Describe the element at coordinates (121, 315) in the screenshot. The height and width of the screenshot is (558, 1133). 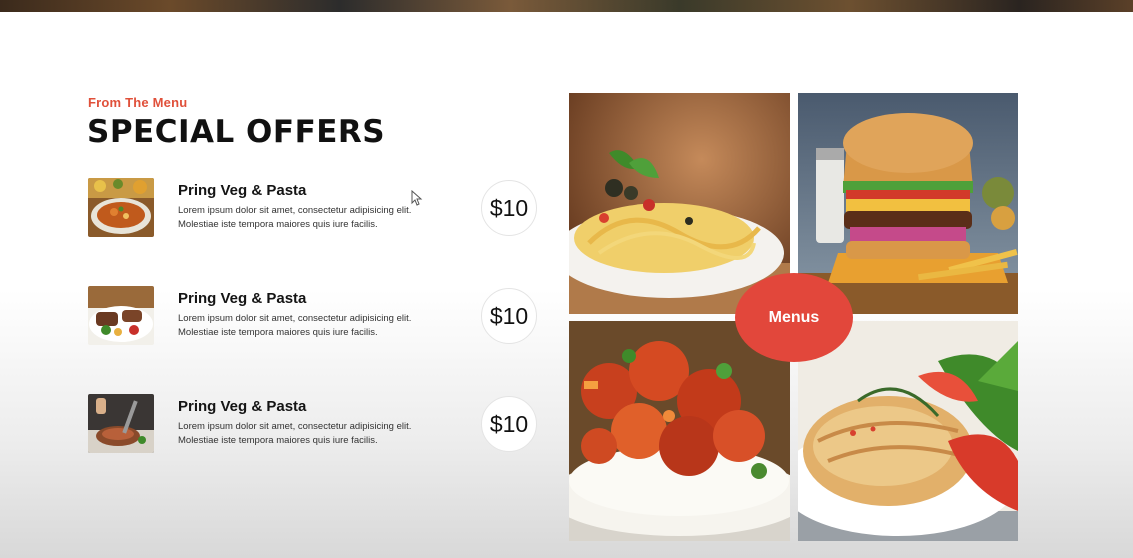
I see `grilled-meat-vegetables-image` at that location.